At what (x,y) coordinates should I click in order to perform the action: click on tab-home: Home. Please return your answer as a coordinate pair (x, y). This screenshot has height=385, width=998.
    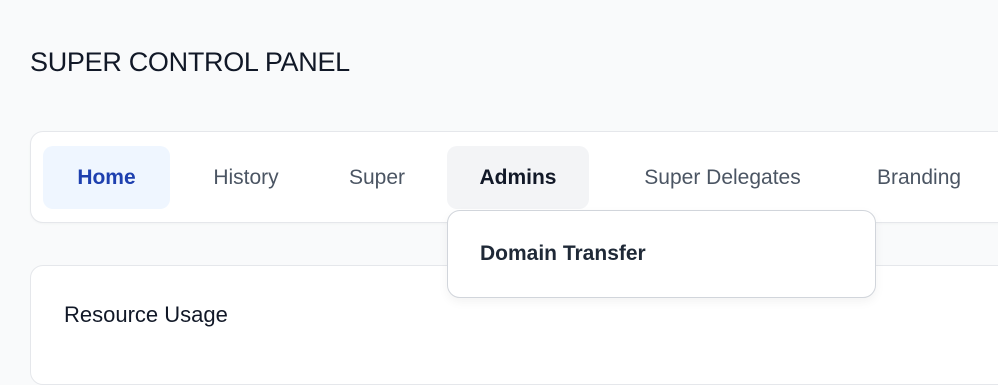
    Looking at the image, I should click on (106, 177).